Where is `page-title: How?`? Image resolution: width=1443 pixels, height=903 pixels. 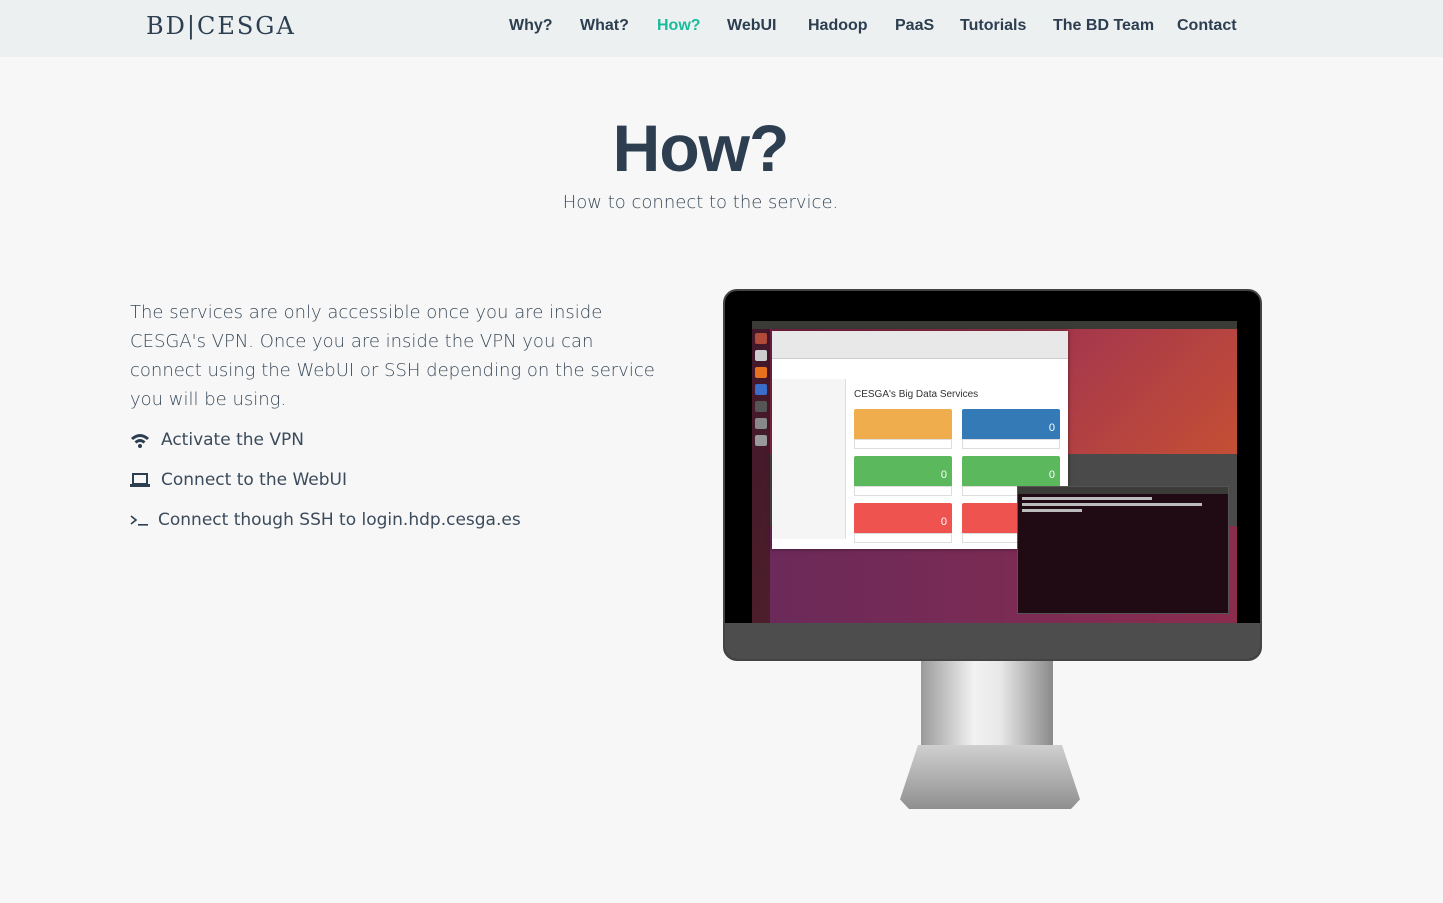 page-title: How? is located at coordinates (701, 148).